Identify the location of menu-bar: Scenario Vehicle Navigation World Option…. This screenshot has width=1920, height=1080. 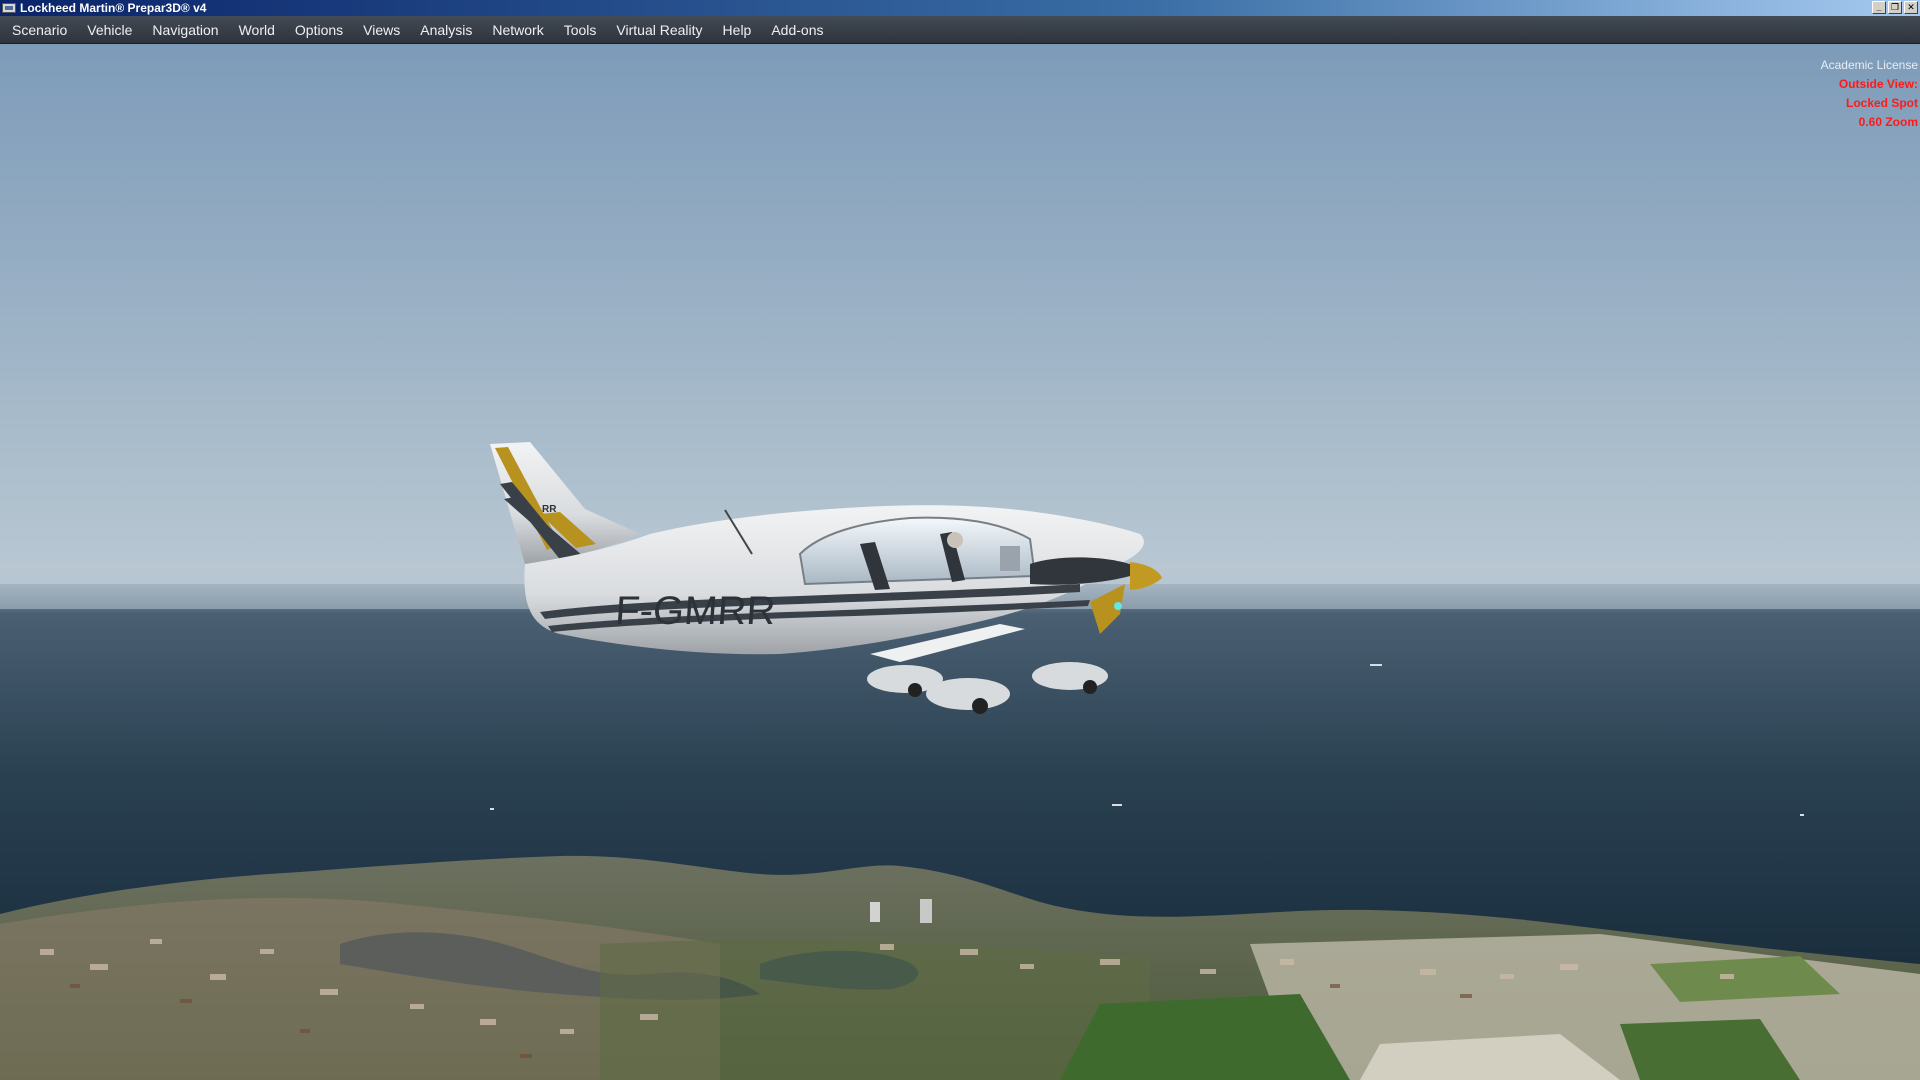
(960, 30).